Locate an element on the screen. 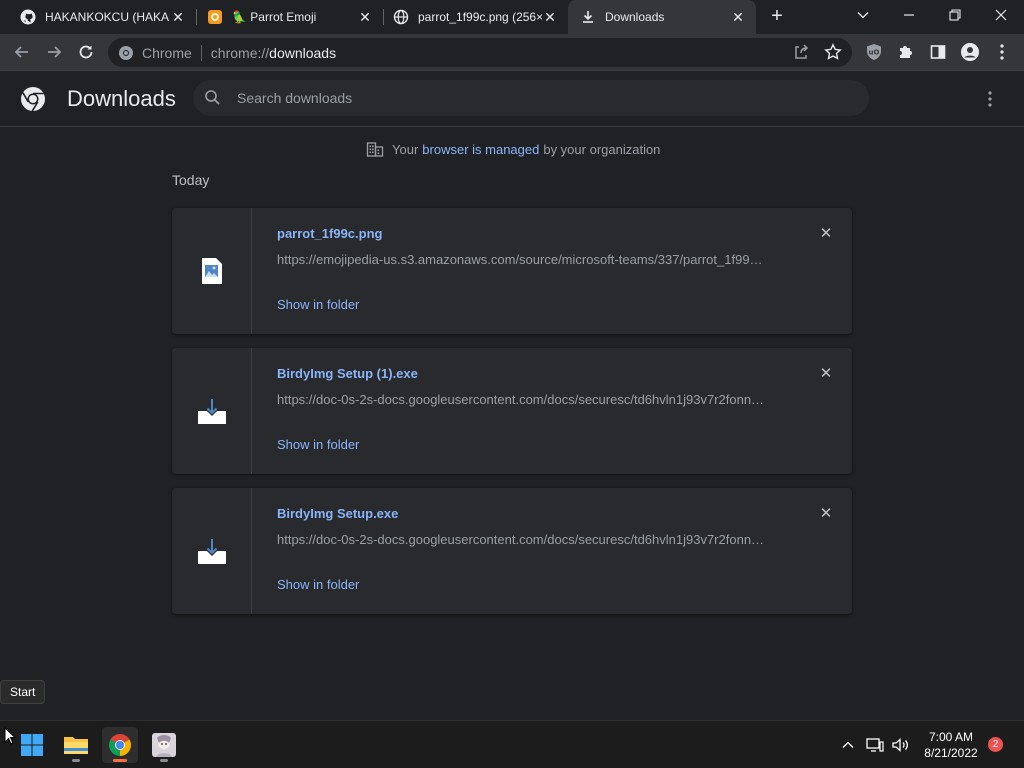  file-name-link: BirdyImg Setup (1).exe is located at coordinates (347, 373).